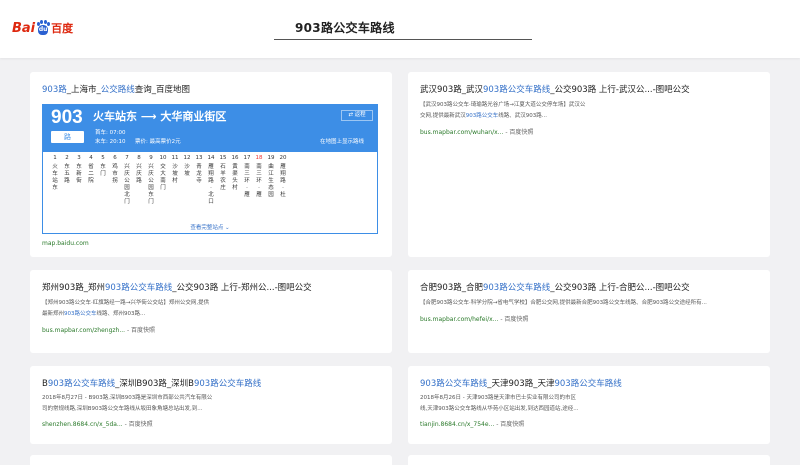 The width and height of the screenshot is (800, 465). What do you see at coordinates (223, 173) in the screenshot?
I see `bus-stop: 15 石羊农庄` at bounding box center [223, 173].